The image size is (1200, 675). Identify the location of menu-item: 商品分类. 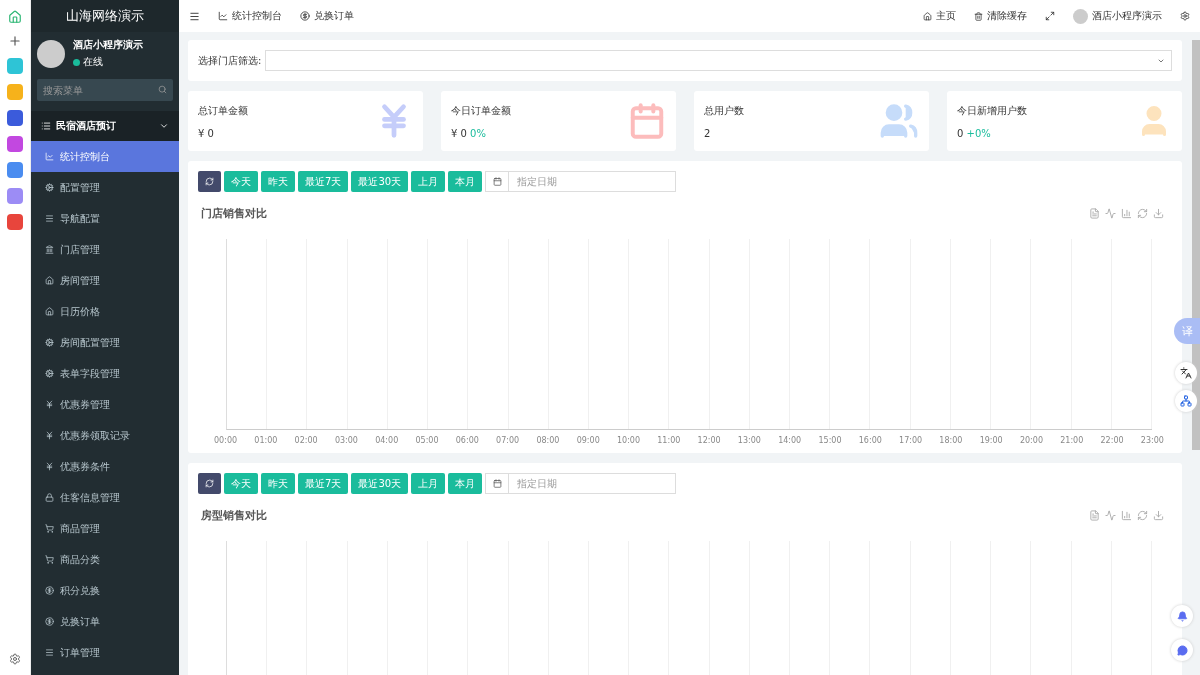
(105, 559).